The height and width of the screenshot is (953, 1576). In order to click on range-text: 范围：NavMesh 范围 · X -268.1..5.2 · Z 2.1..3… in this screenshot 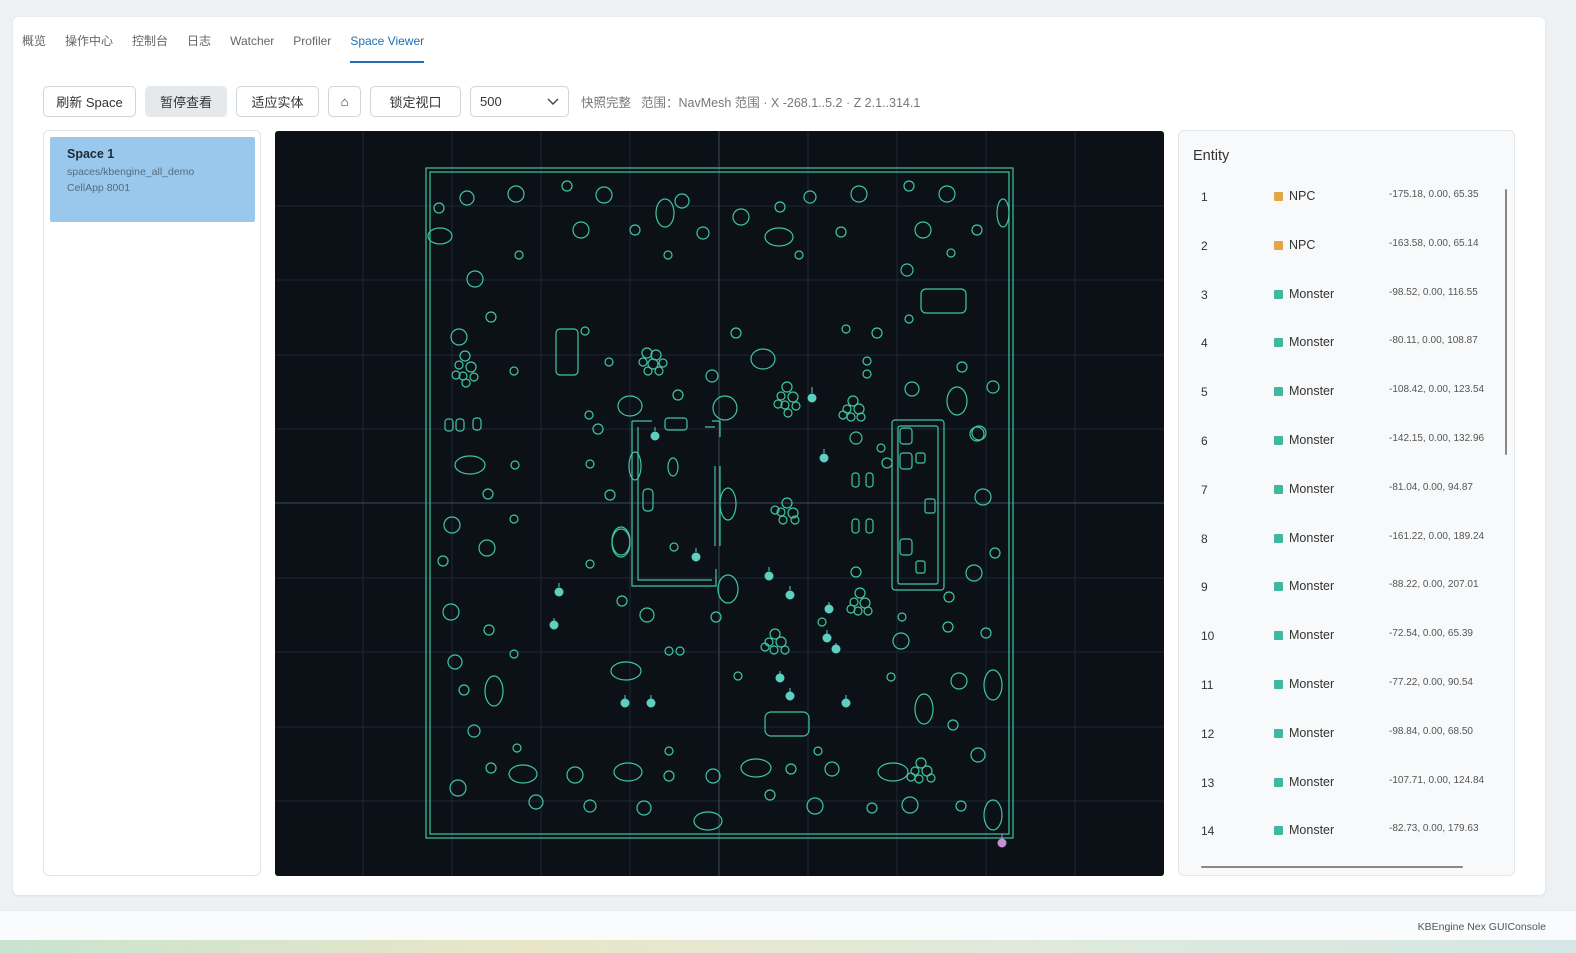, I will do `click(781, 103)`.